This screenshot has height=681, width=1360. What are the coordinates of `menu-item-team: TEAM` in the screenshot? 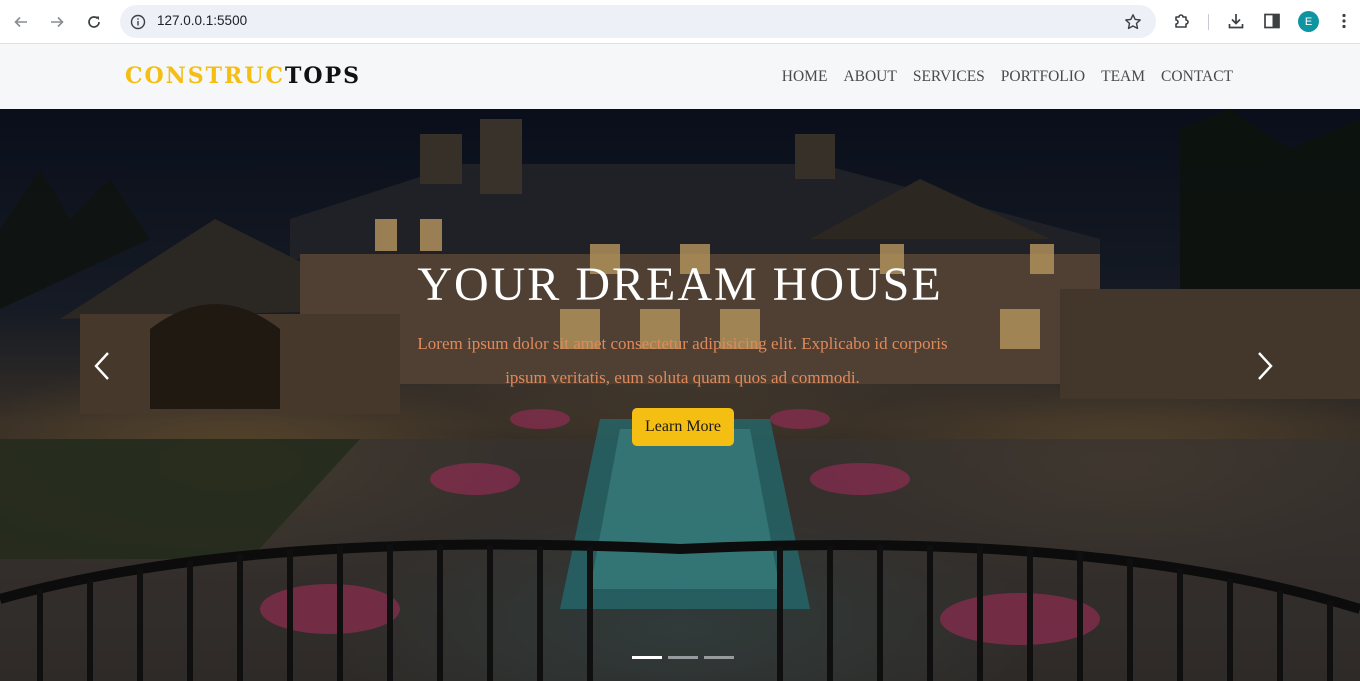 It's located at (1123, 77).